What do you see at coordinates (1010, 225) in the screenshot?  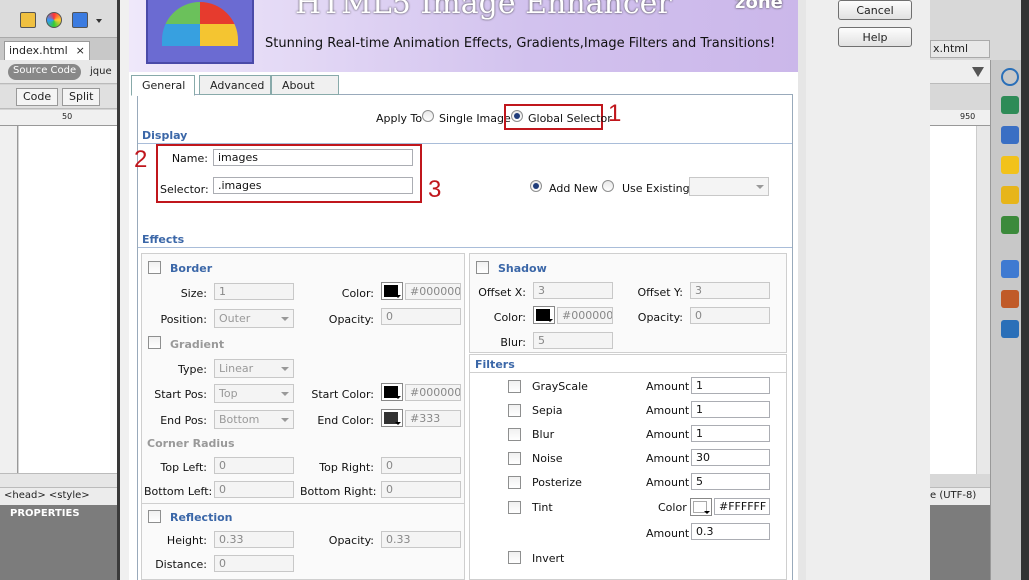 I see `snippets-icon` at bounding box center [1010, 225].